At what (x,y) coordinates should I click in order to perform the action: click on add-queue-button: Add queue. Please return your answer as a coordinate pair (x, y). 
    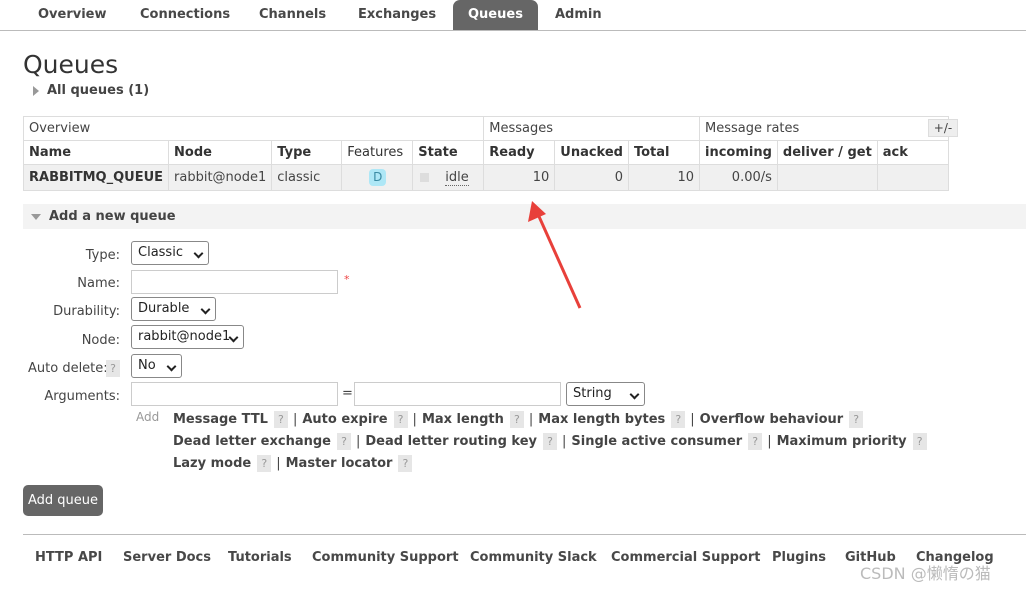
    Looking at the image, I should click on (63, 500).